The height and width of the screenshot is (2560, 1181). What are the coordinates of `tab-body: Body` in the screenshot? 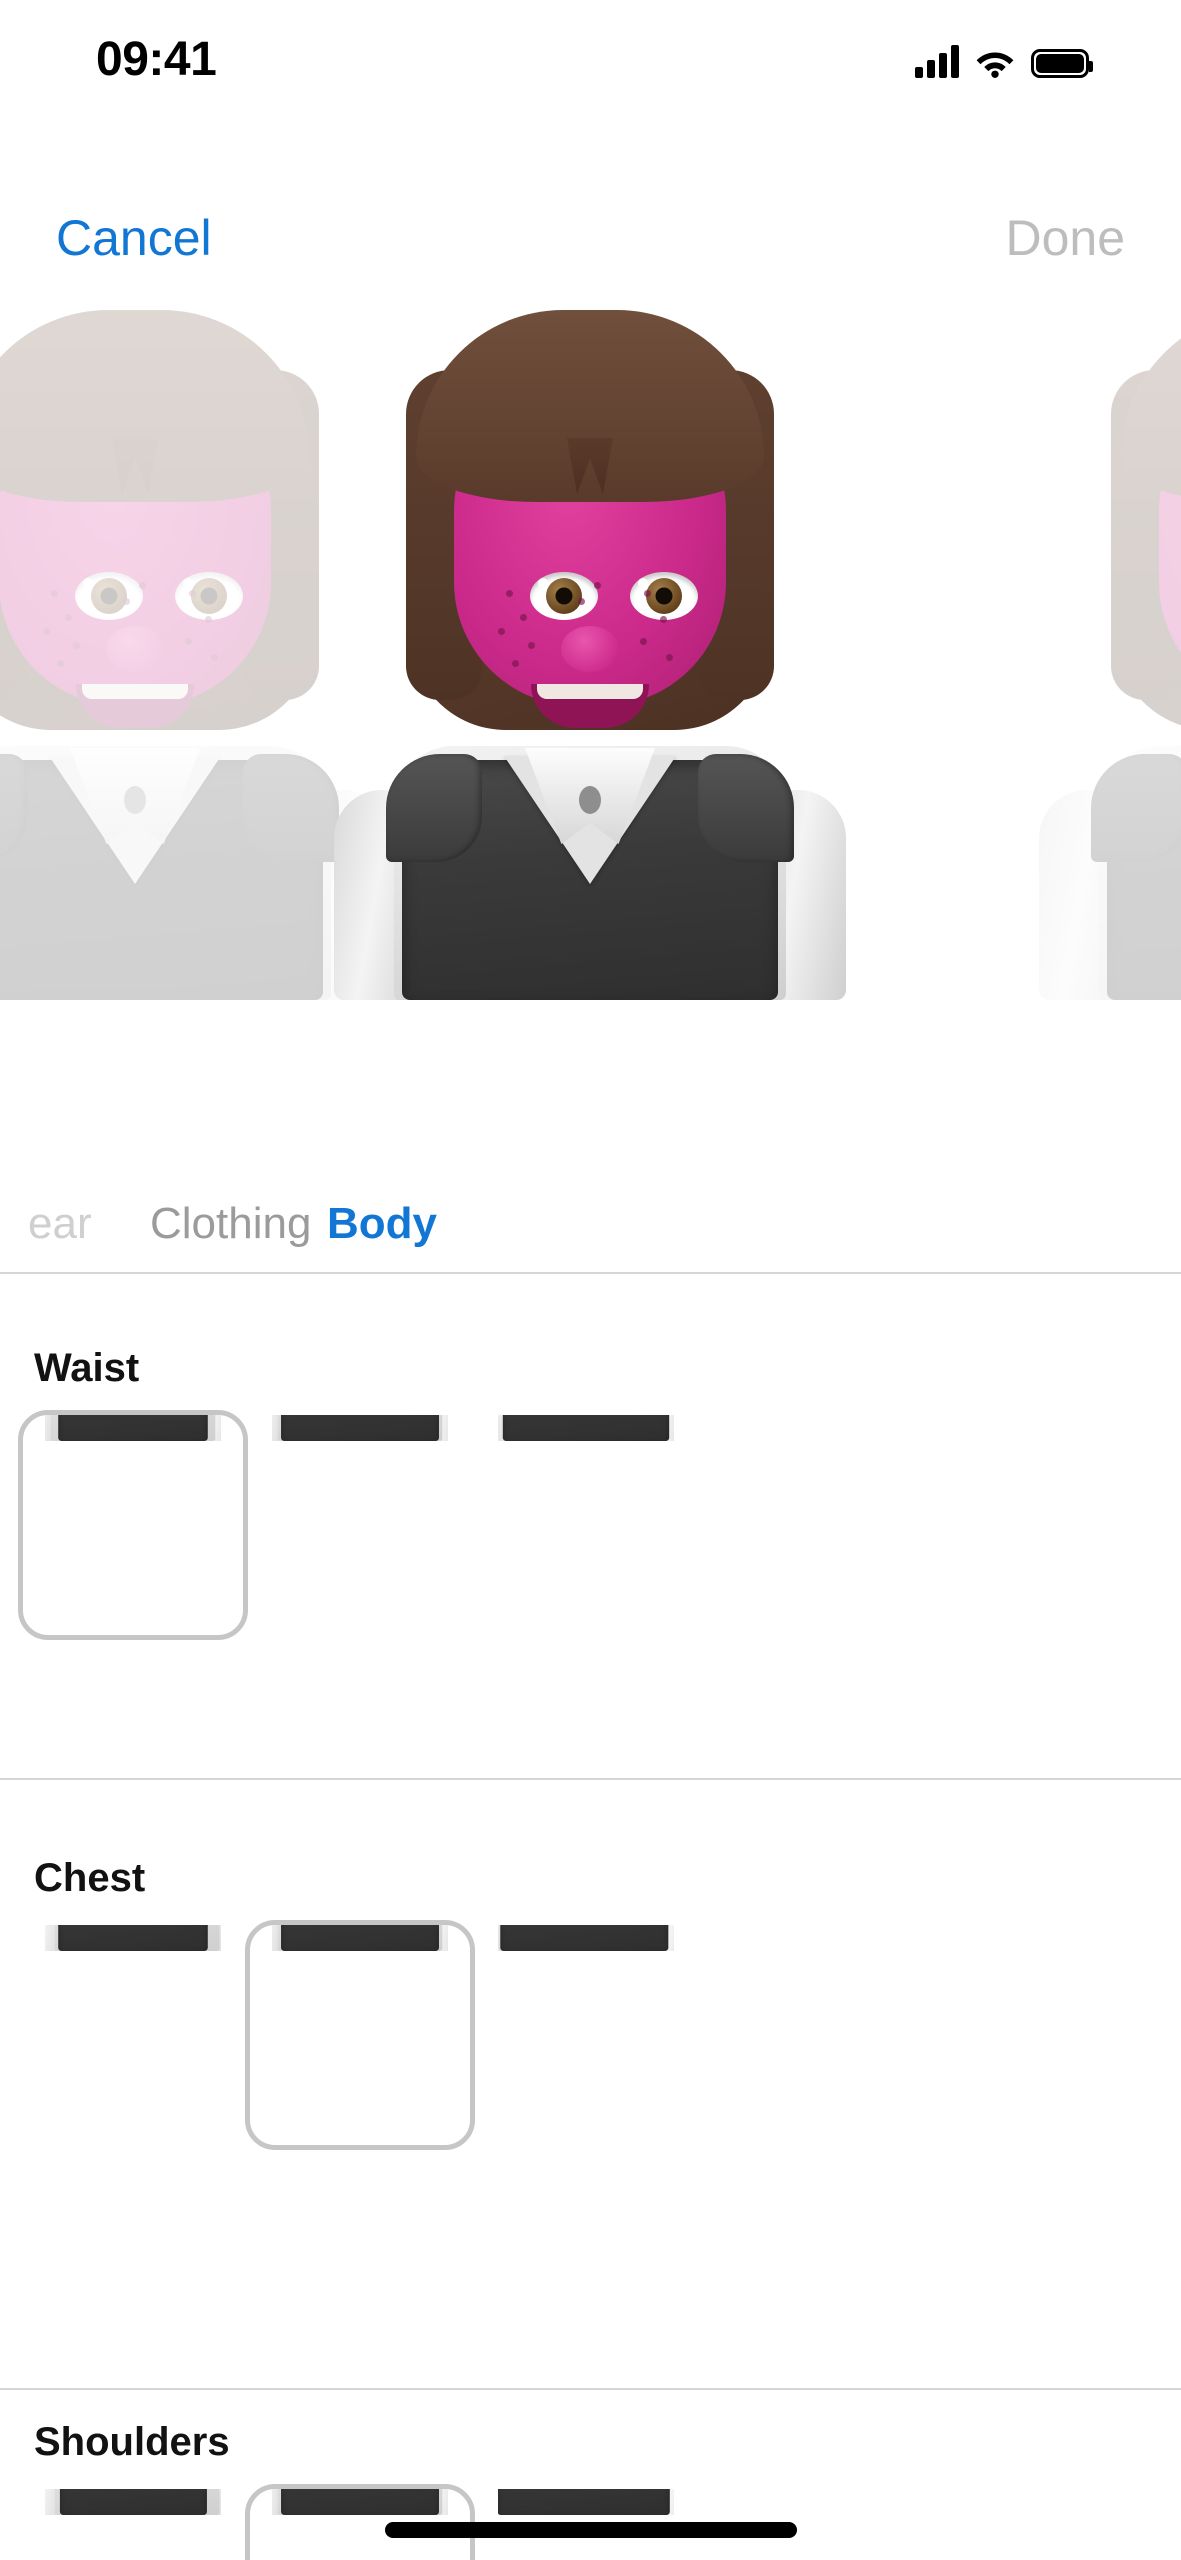 It's located at (382, 1224).